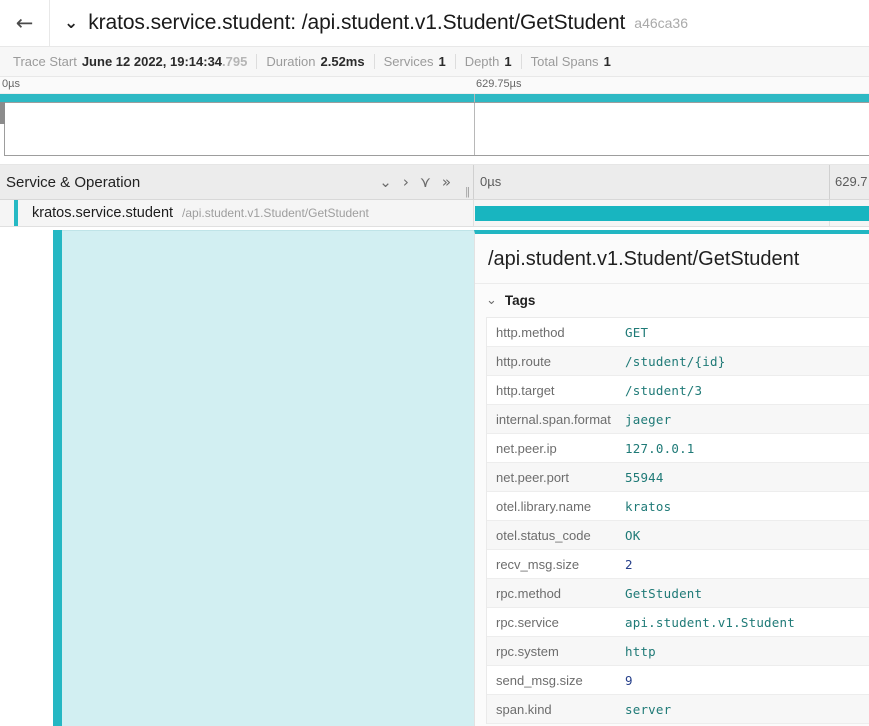 The height and width of the screenshot is (726, 869). I want to click on span-detail-title: /api.student.v1.Student/GetStudent, so click(672, 259).